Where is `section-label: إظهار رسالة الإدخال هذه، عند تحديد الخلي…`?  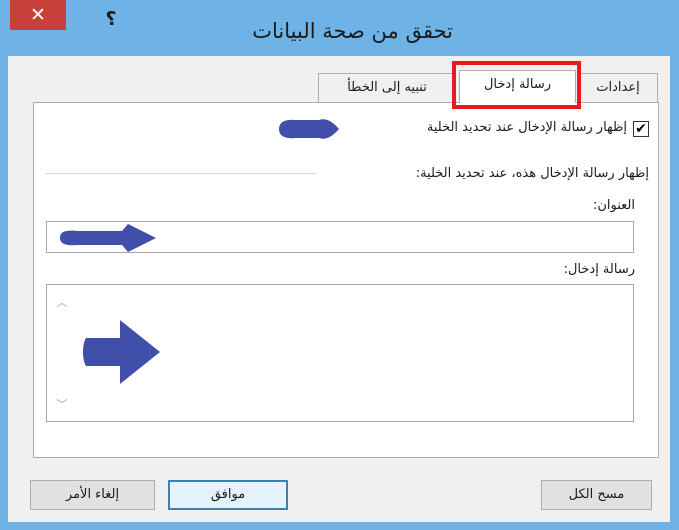
section-label: إظهار رسالة الإدخال هذه، عند تحديد الخلي… is located at coordinates (532, 173).